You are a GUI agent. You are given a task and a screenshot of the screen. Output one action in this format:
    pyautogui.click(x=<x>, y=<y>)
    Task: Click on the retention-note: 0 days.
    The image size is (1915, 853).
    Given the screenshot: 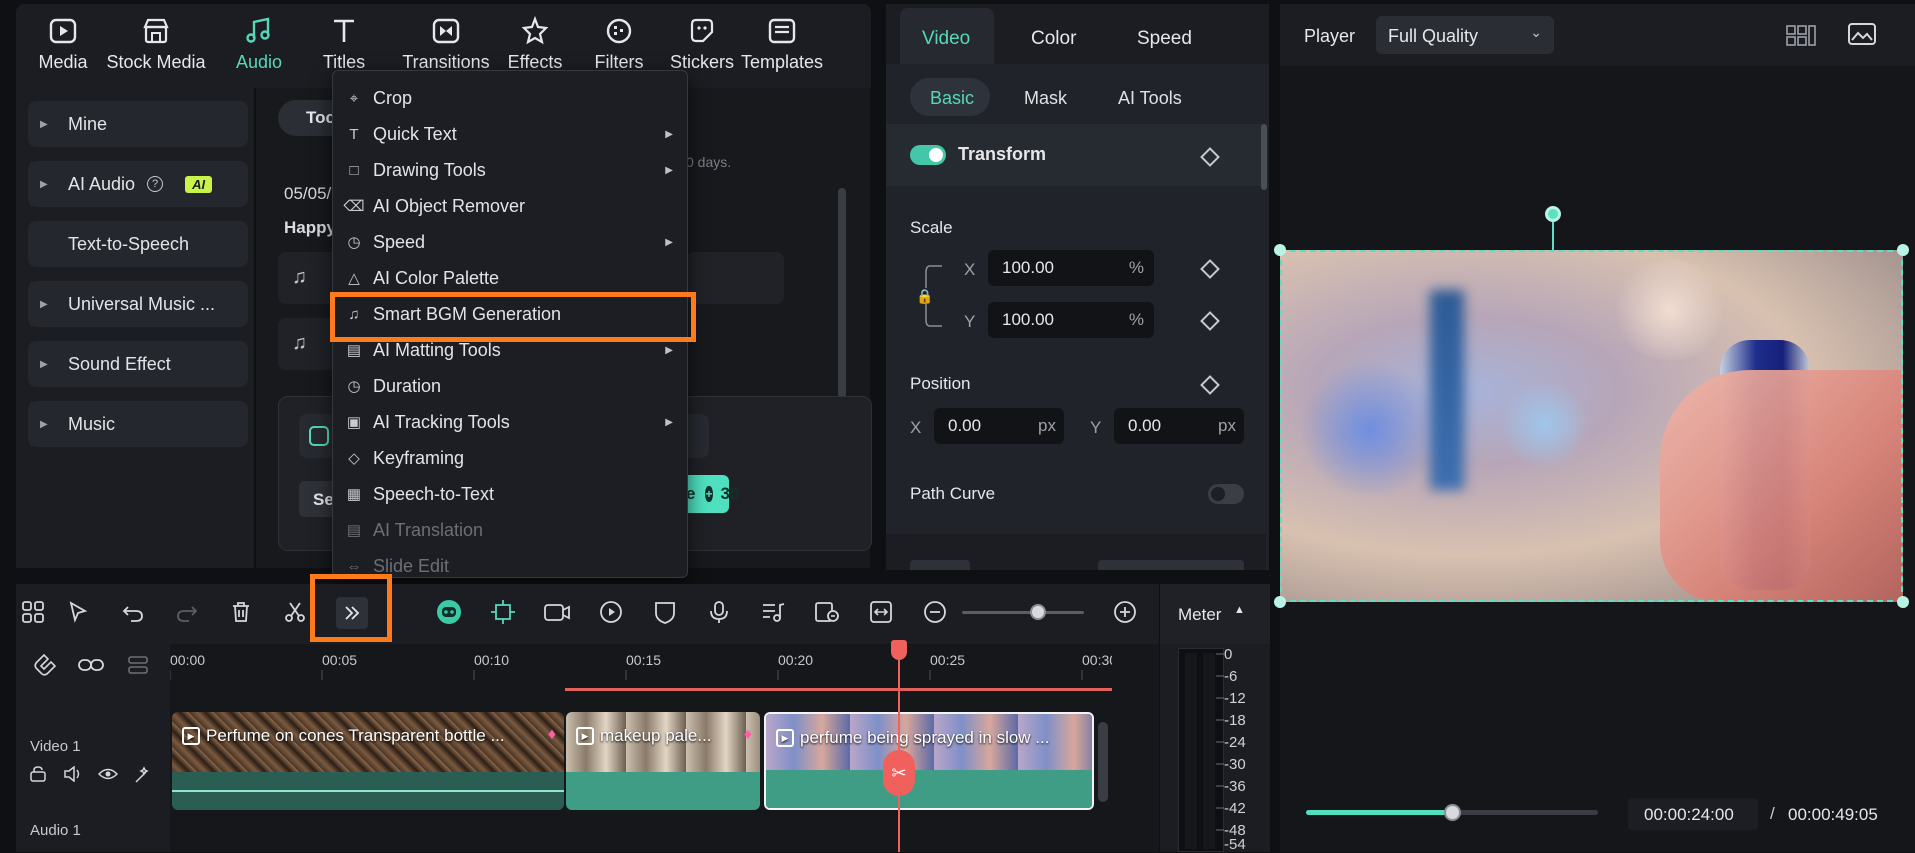 What is the action you would take?
    pyautogui.click(x=709, y=162)
    